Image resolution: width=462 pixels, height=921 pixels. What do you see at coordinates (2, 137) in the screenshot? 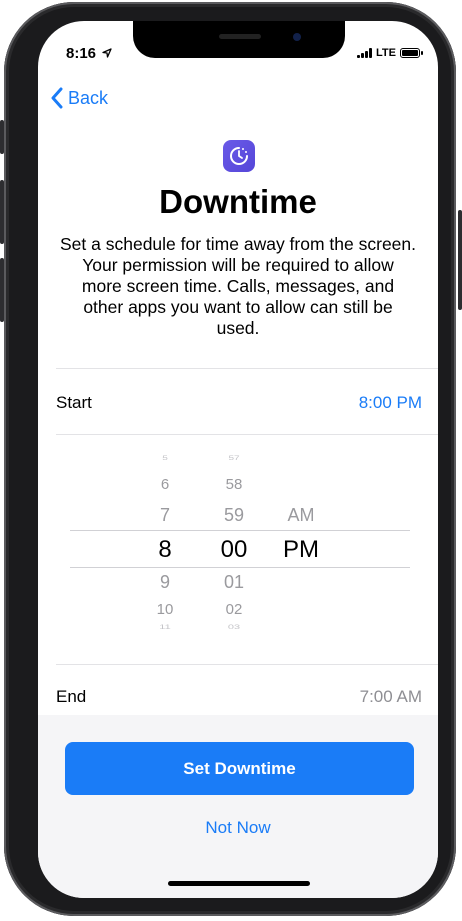
I see `mute-switch` at bounding box center [2, 137].